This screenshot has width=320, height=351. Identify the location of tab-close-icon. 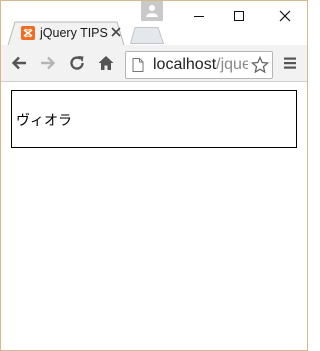
(116, 32).